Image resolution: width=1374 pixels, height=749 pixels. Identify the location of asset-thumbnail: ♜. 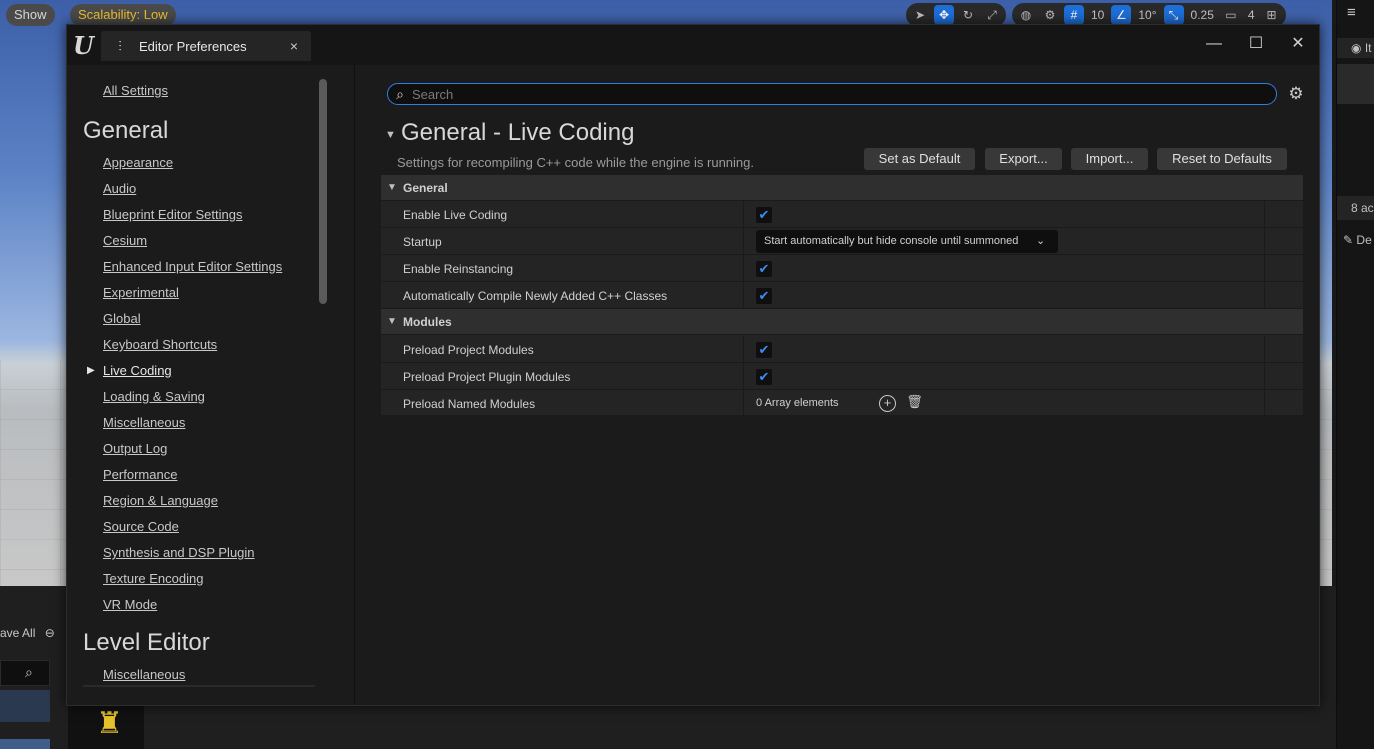
(106, 727).